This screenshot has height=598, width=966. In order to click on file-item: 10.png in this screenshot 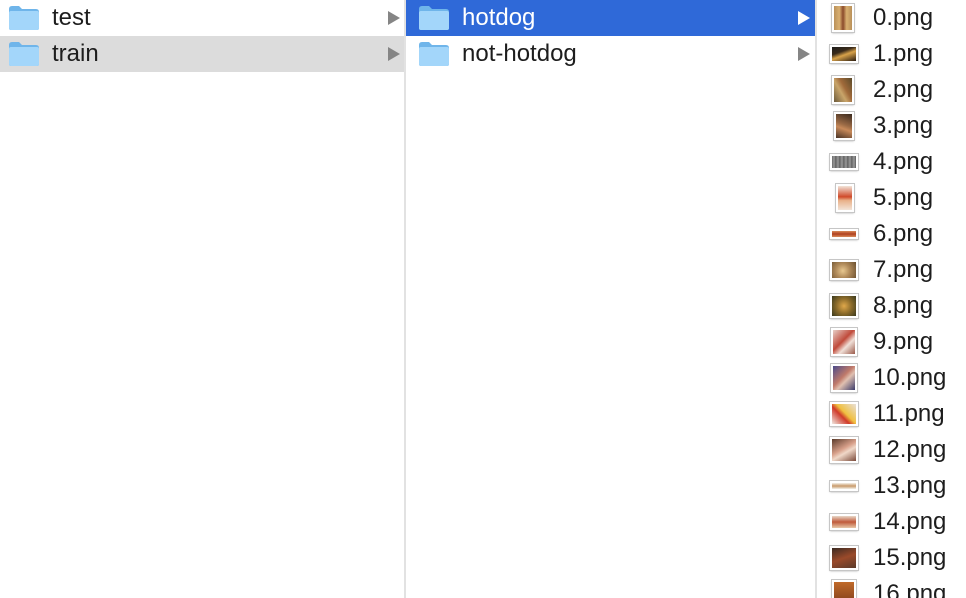, I will do `click(891, 378)`.